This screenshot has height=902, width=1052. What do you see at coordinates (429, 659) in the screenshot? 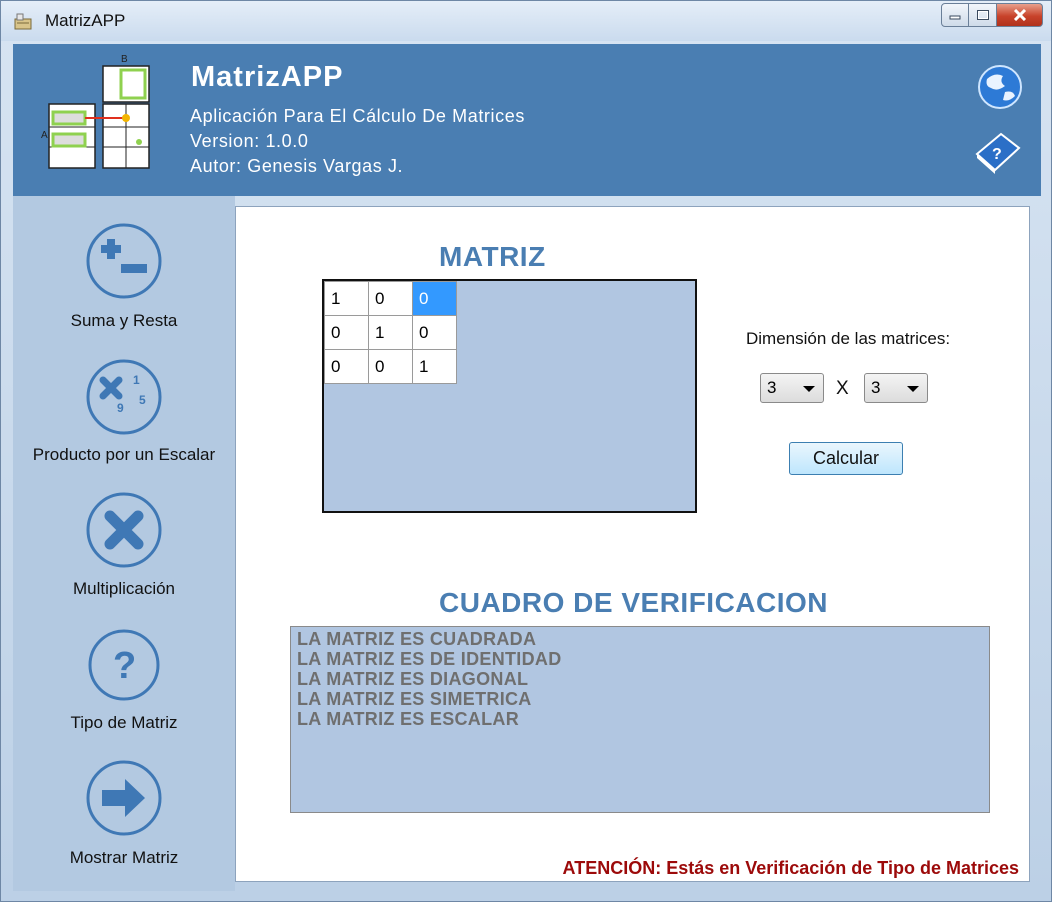
I see `verification-line: LA MATRIZ ES DE IDENTIDAD` at bounding box center [429, 659].